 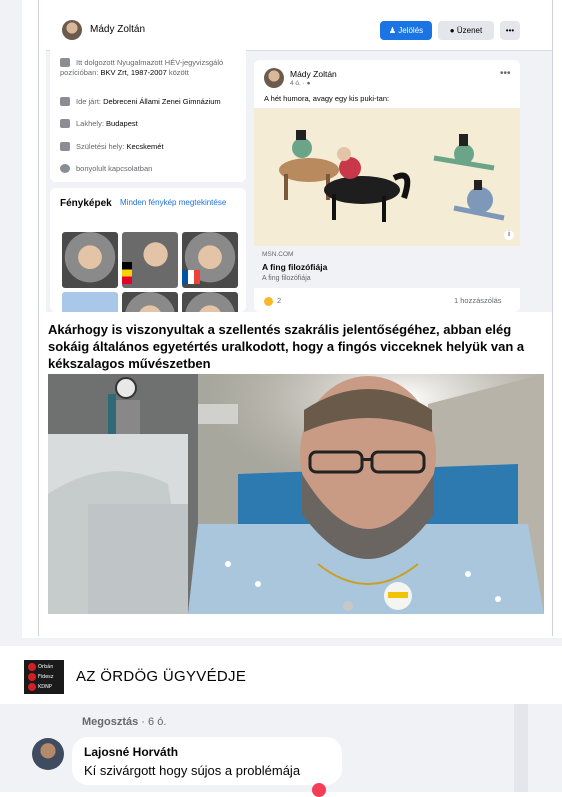 I want to click on photos-card: Fényképek Minden fénykép megtekintése, so click(x=148, y=250).